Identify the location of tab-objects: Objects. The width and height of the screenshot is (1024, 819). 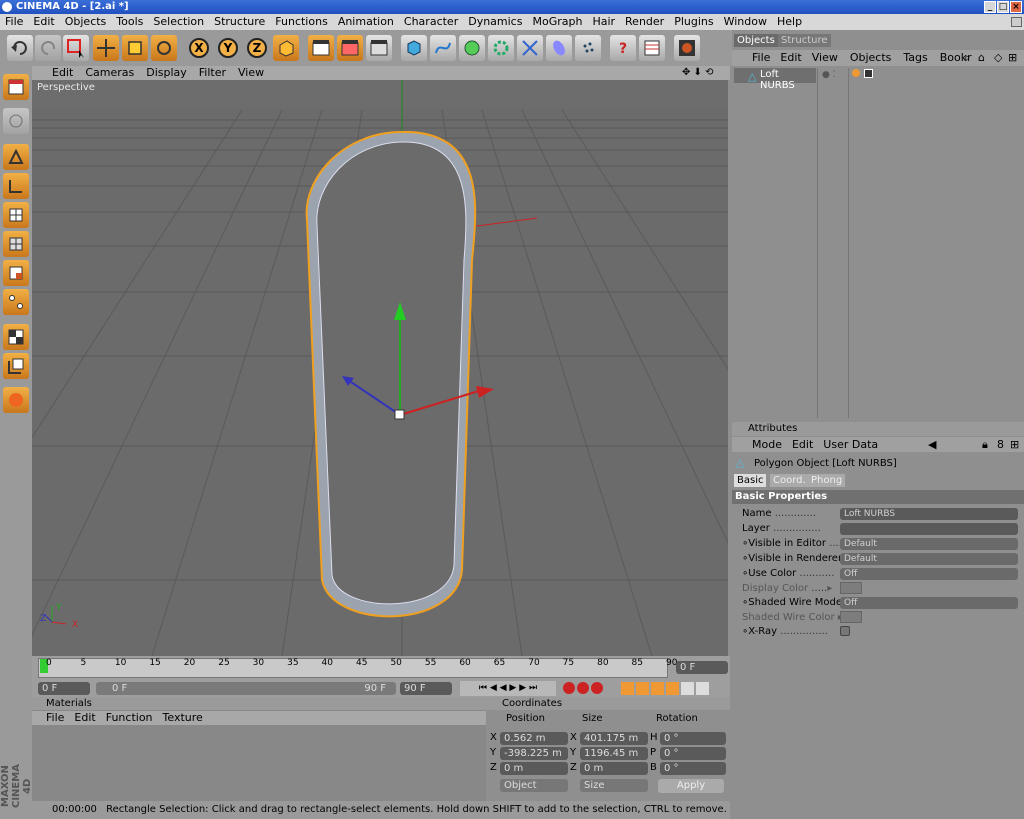
(756, 40).